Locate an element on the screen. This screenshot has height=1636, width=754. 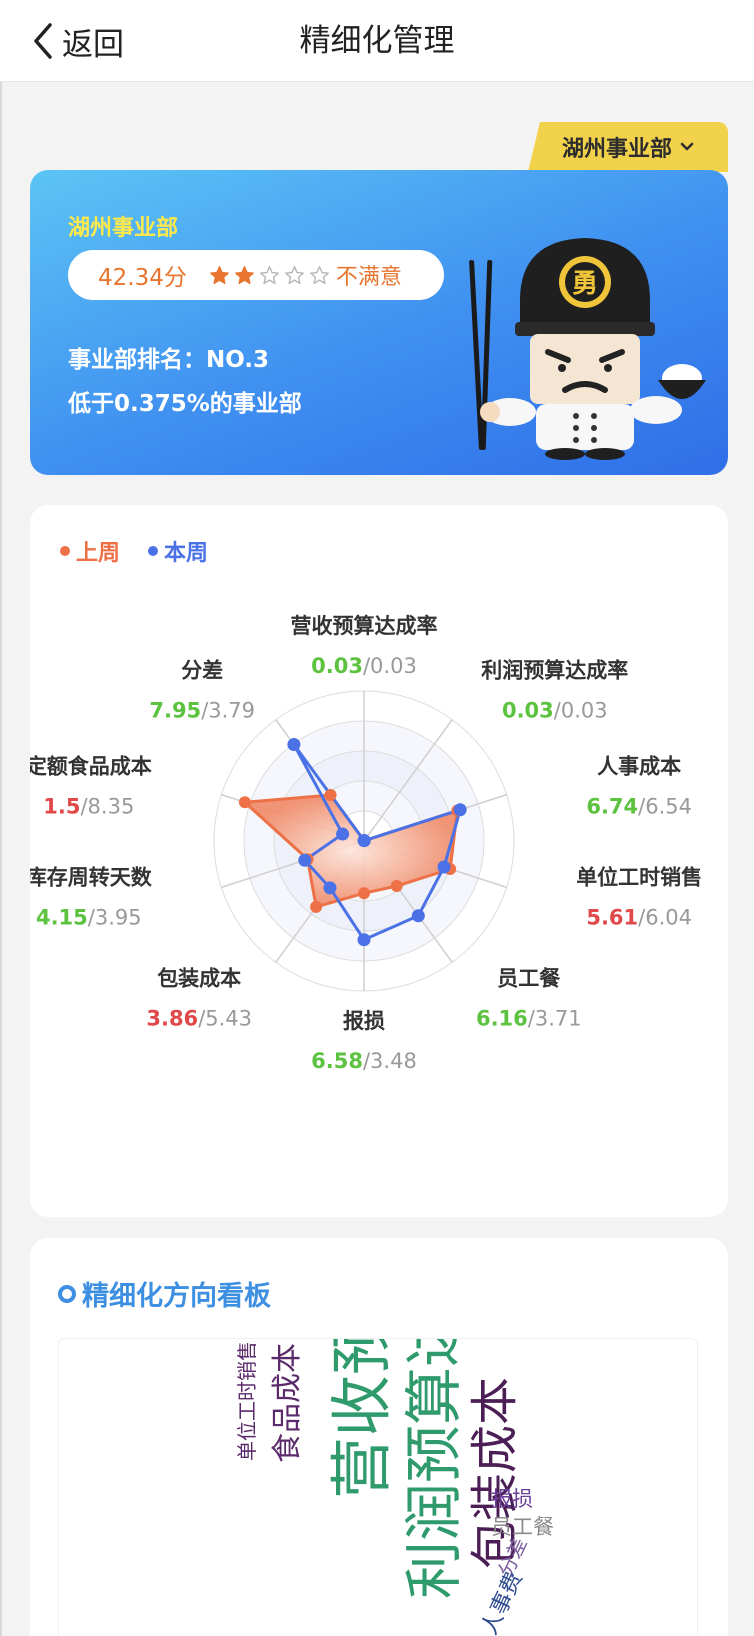
word-cloud-item: 利润预算达成率 is located at coordinates (434, 1469).